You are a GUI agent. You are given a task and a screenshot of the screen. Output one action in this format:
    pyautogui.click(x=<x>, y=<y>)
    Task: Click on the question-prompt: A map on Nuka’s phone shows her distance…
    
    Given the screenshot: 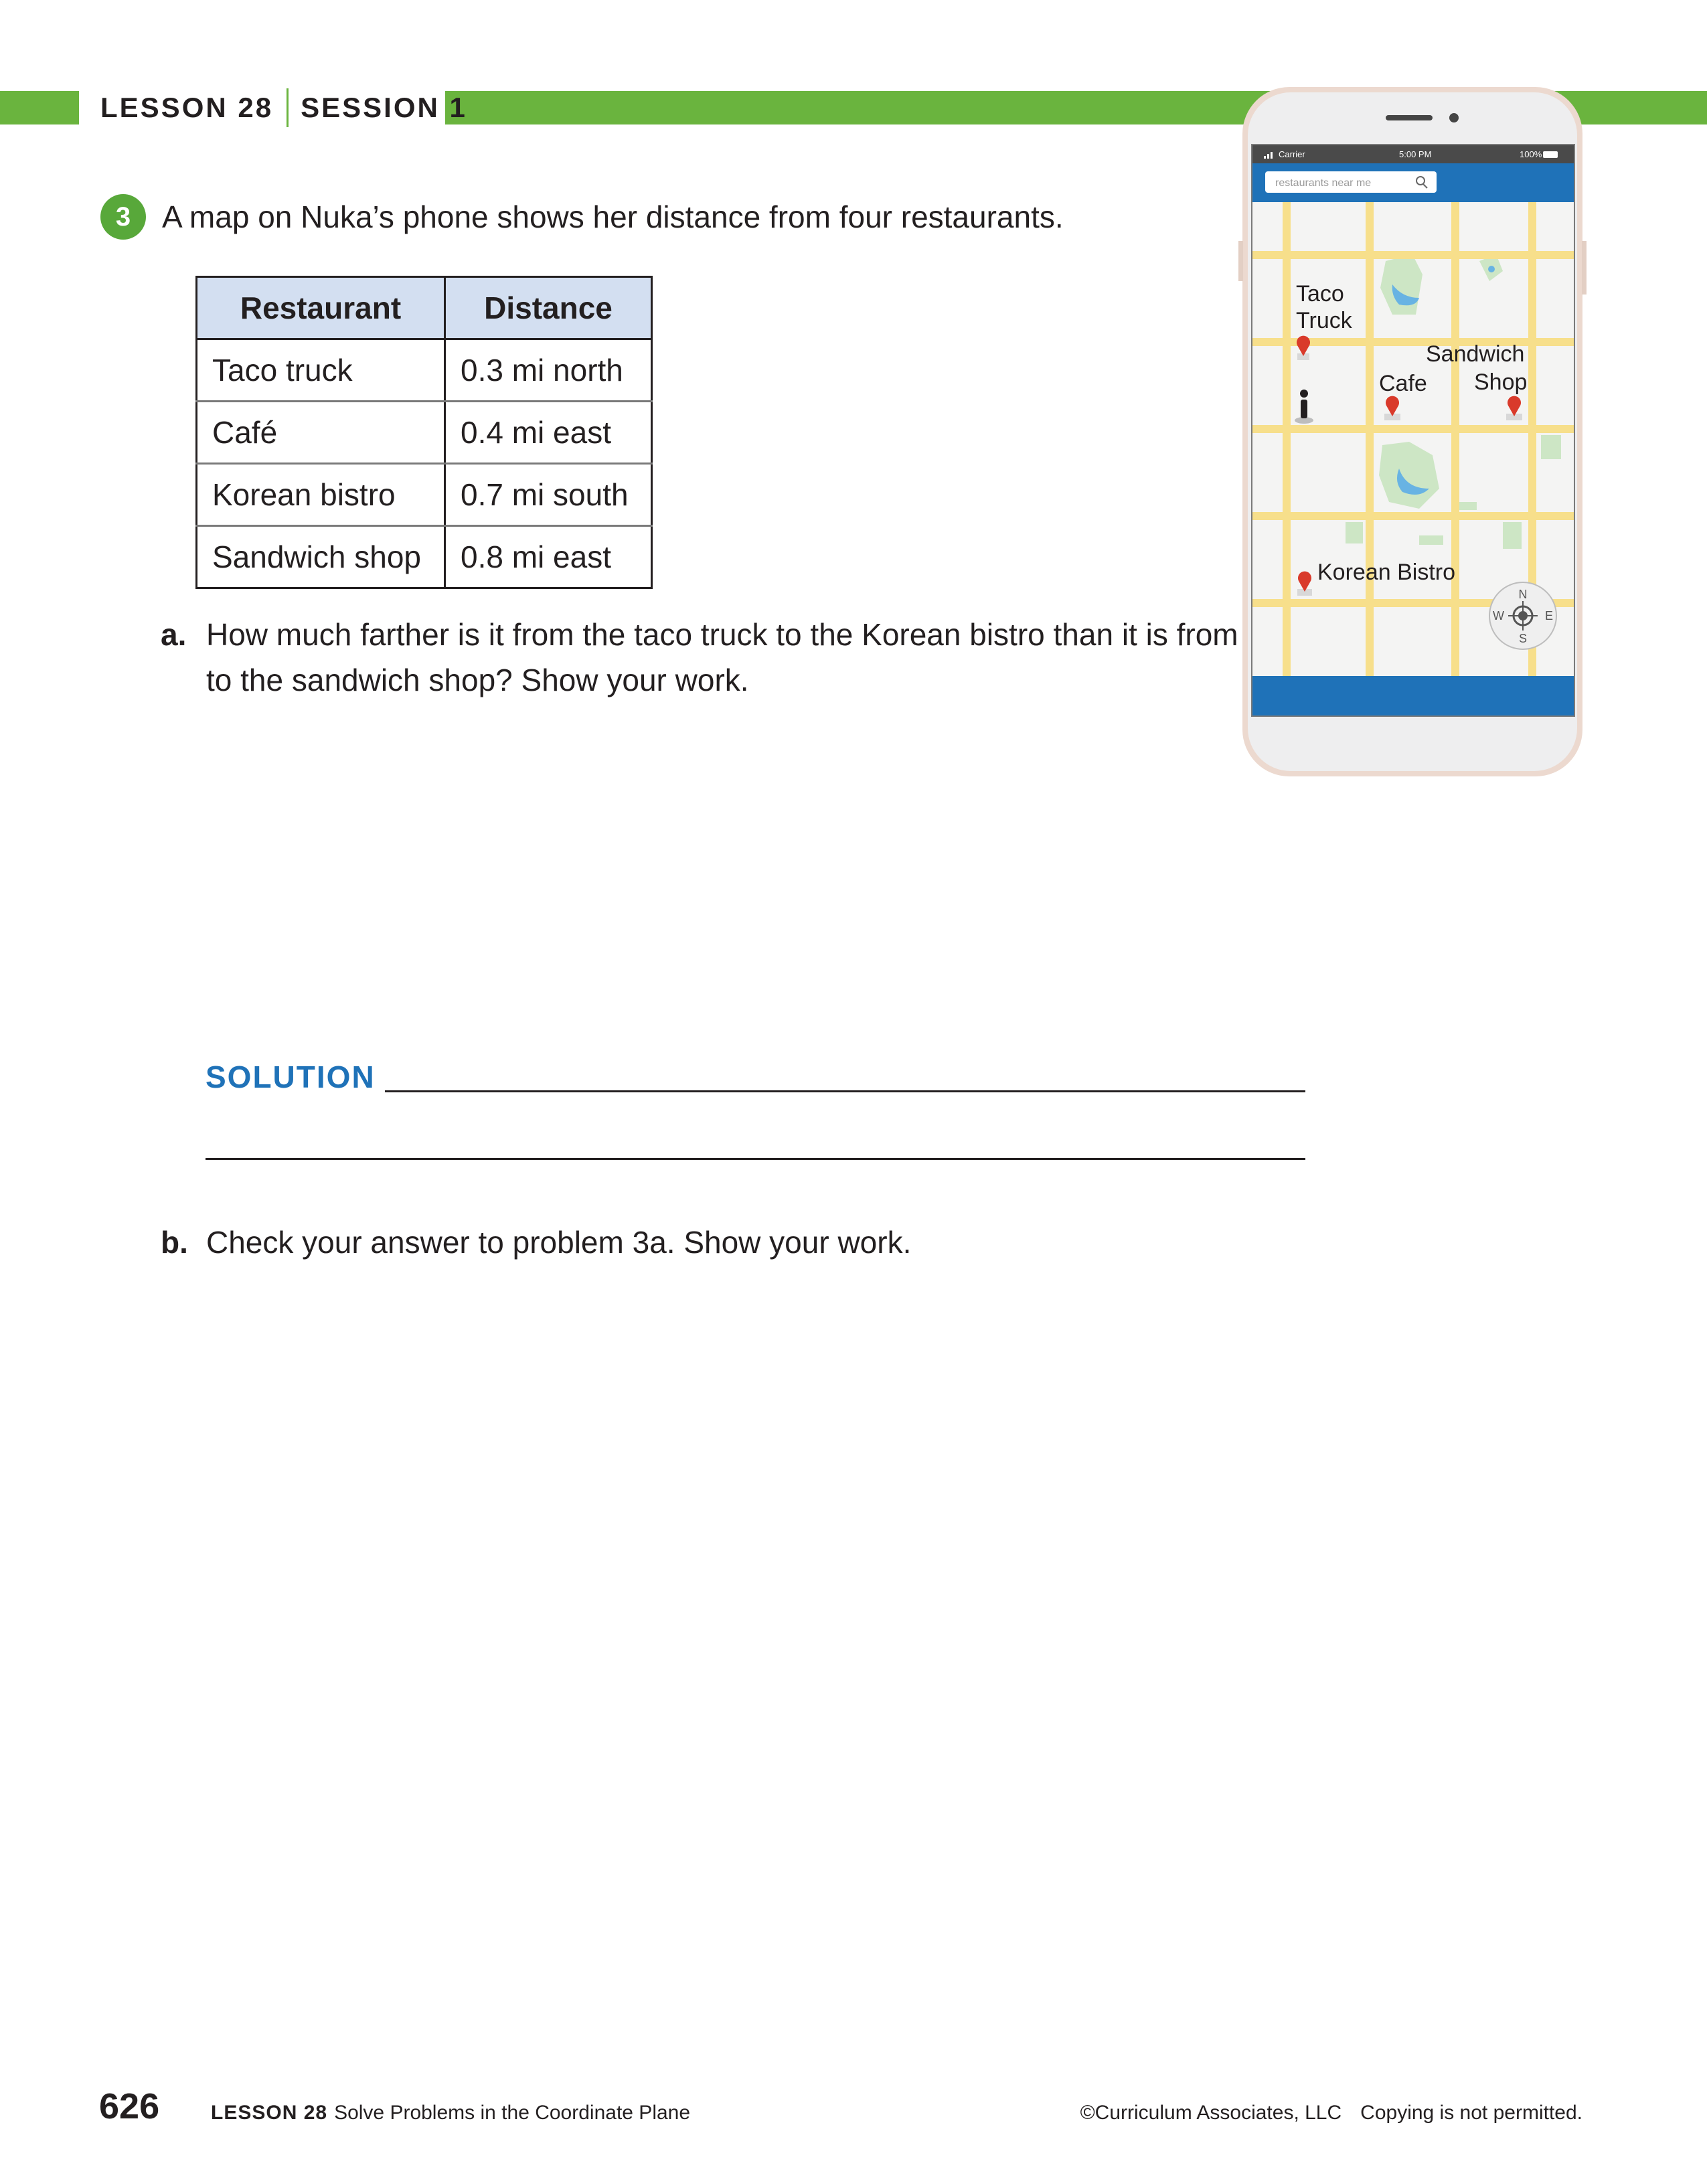 What is the action you would take?
    pyautogui.click(x=613, y=216)
    